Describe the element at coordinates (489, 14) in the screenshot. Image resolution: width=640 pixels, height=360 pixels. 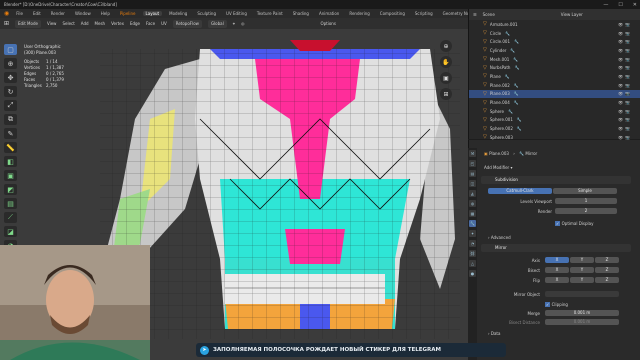
I see `scene-name: Scene` at that location.